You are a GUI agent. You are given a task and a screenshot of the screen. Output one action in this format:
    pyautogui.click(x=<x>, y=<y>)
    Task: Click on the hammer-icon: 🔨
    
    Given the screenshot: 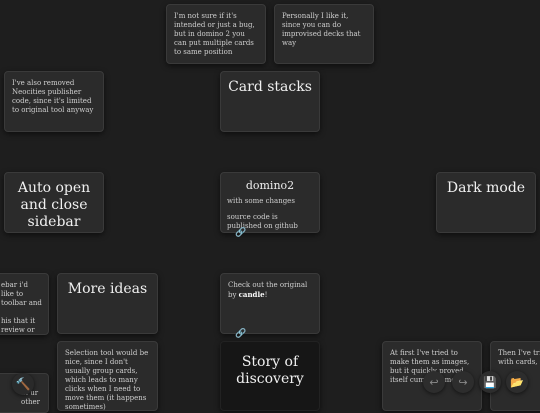 What is the action you would take?
    pyautogui.click(x=23, y=384)
    